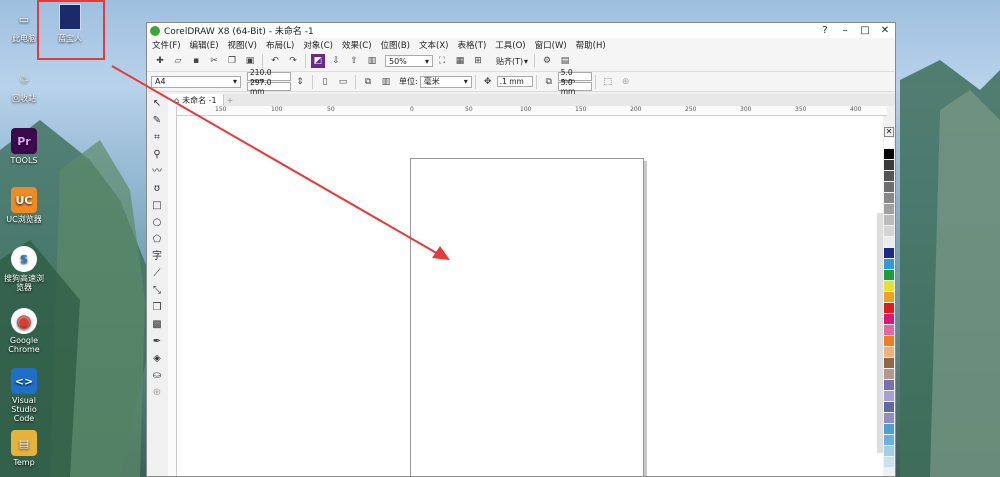 This screenshot has width=1000, height=477. I want to click on help-icon: ?, so click(825, 30).